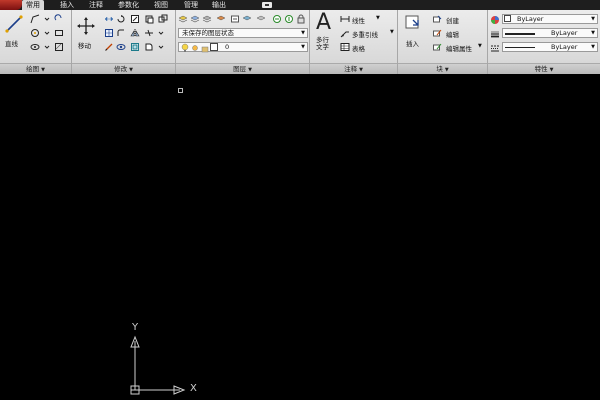  What do you see at coordinates (354, 42) in the screenshot?
I see `annotation-panel: A 多行 文字 线性 ▼ 多重引线 ▼ 表格 注释 ▼` at bounding box center [354, 42].